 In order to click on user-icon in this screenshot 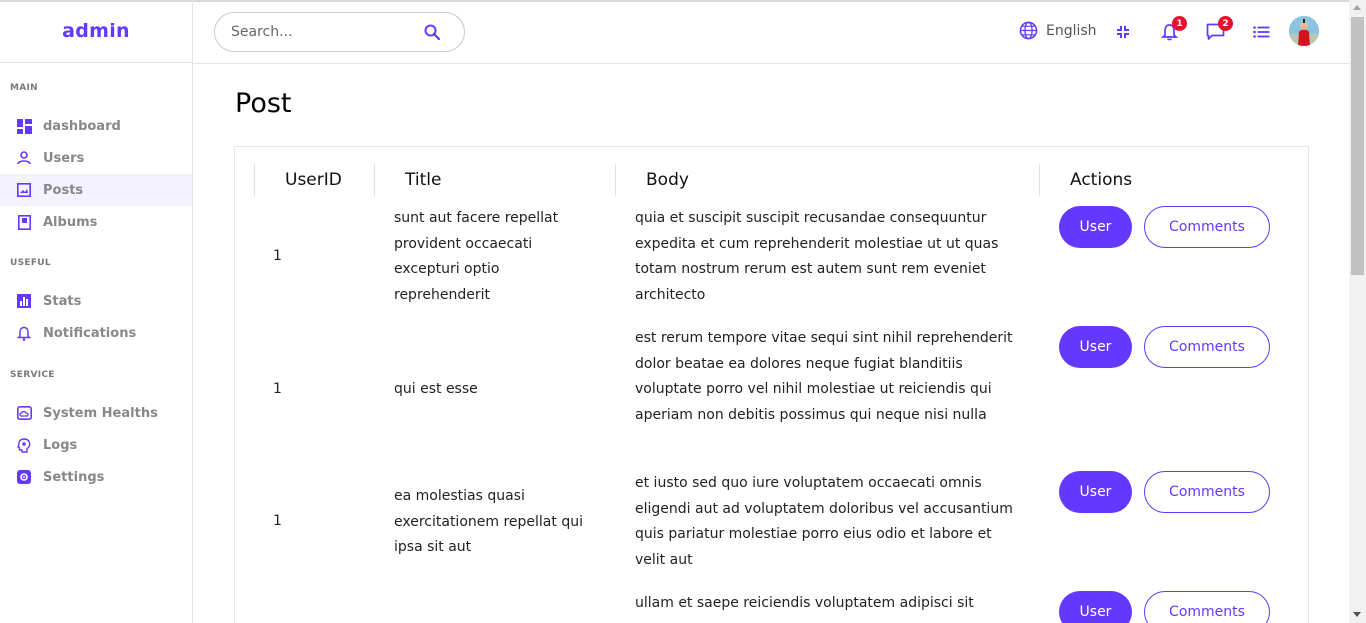, I will do `click(24, 158)`.